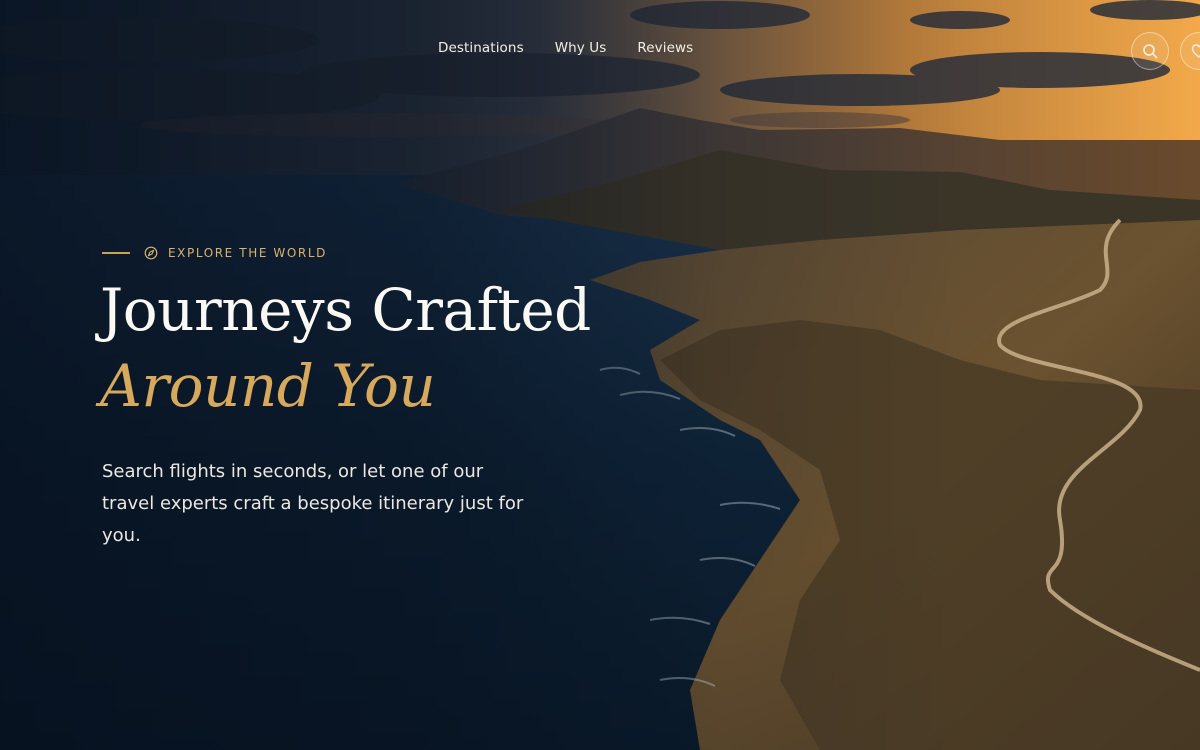  I want to click on nav-link-destinations: Destinations, so click(481, 48).